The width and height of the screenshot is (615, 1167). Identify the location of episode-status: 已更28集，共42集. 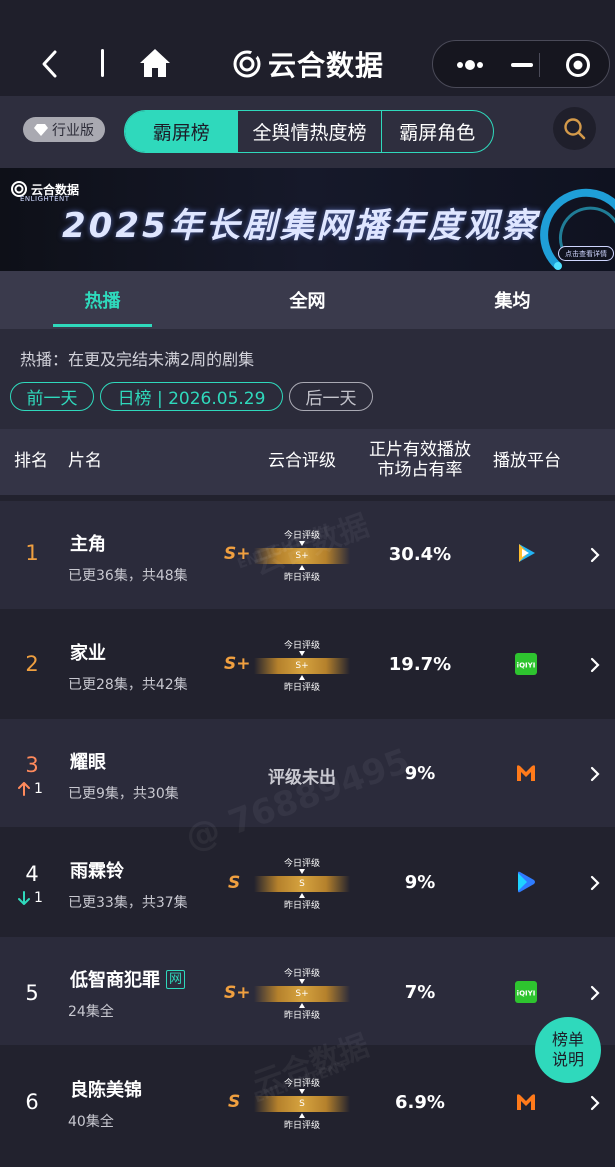
(128, 685).